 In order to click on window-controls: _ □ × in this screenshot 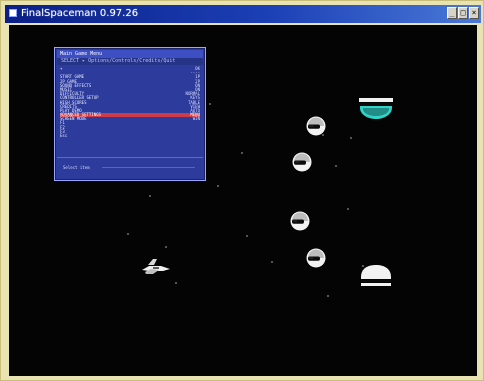, I will do `click(463, 14)`.